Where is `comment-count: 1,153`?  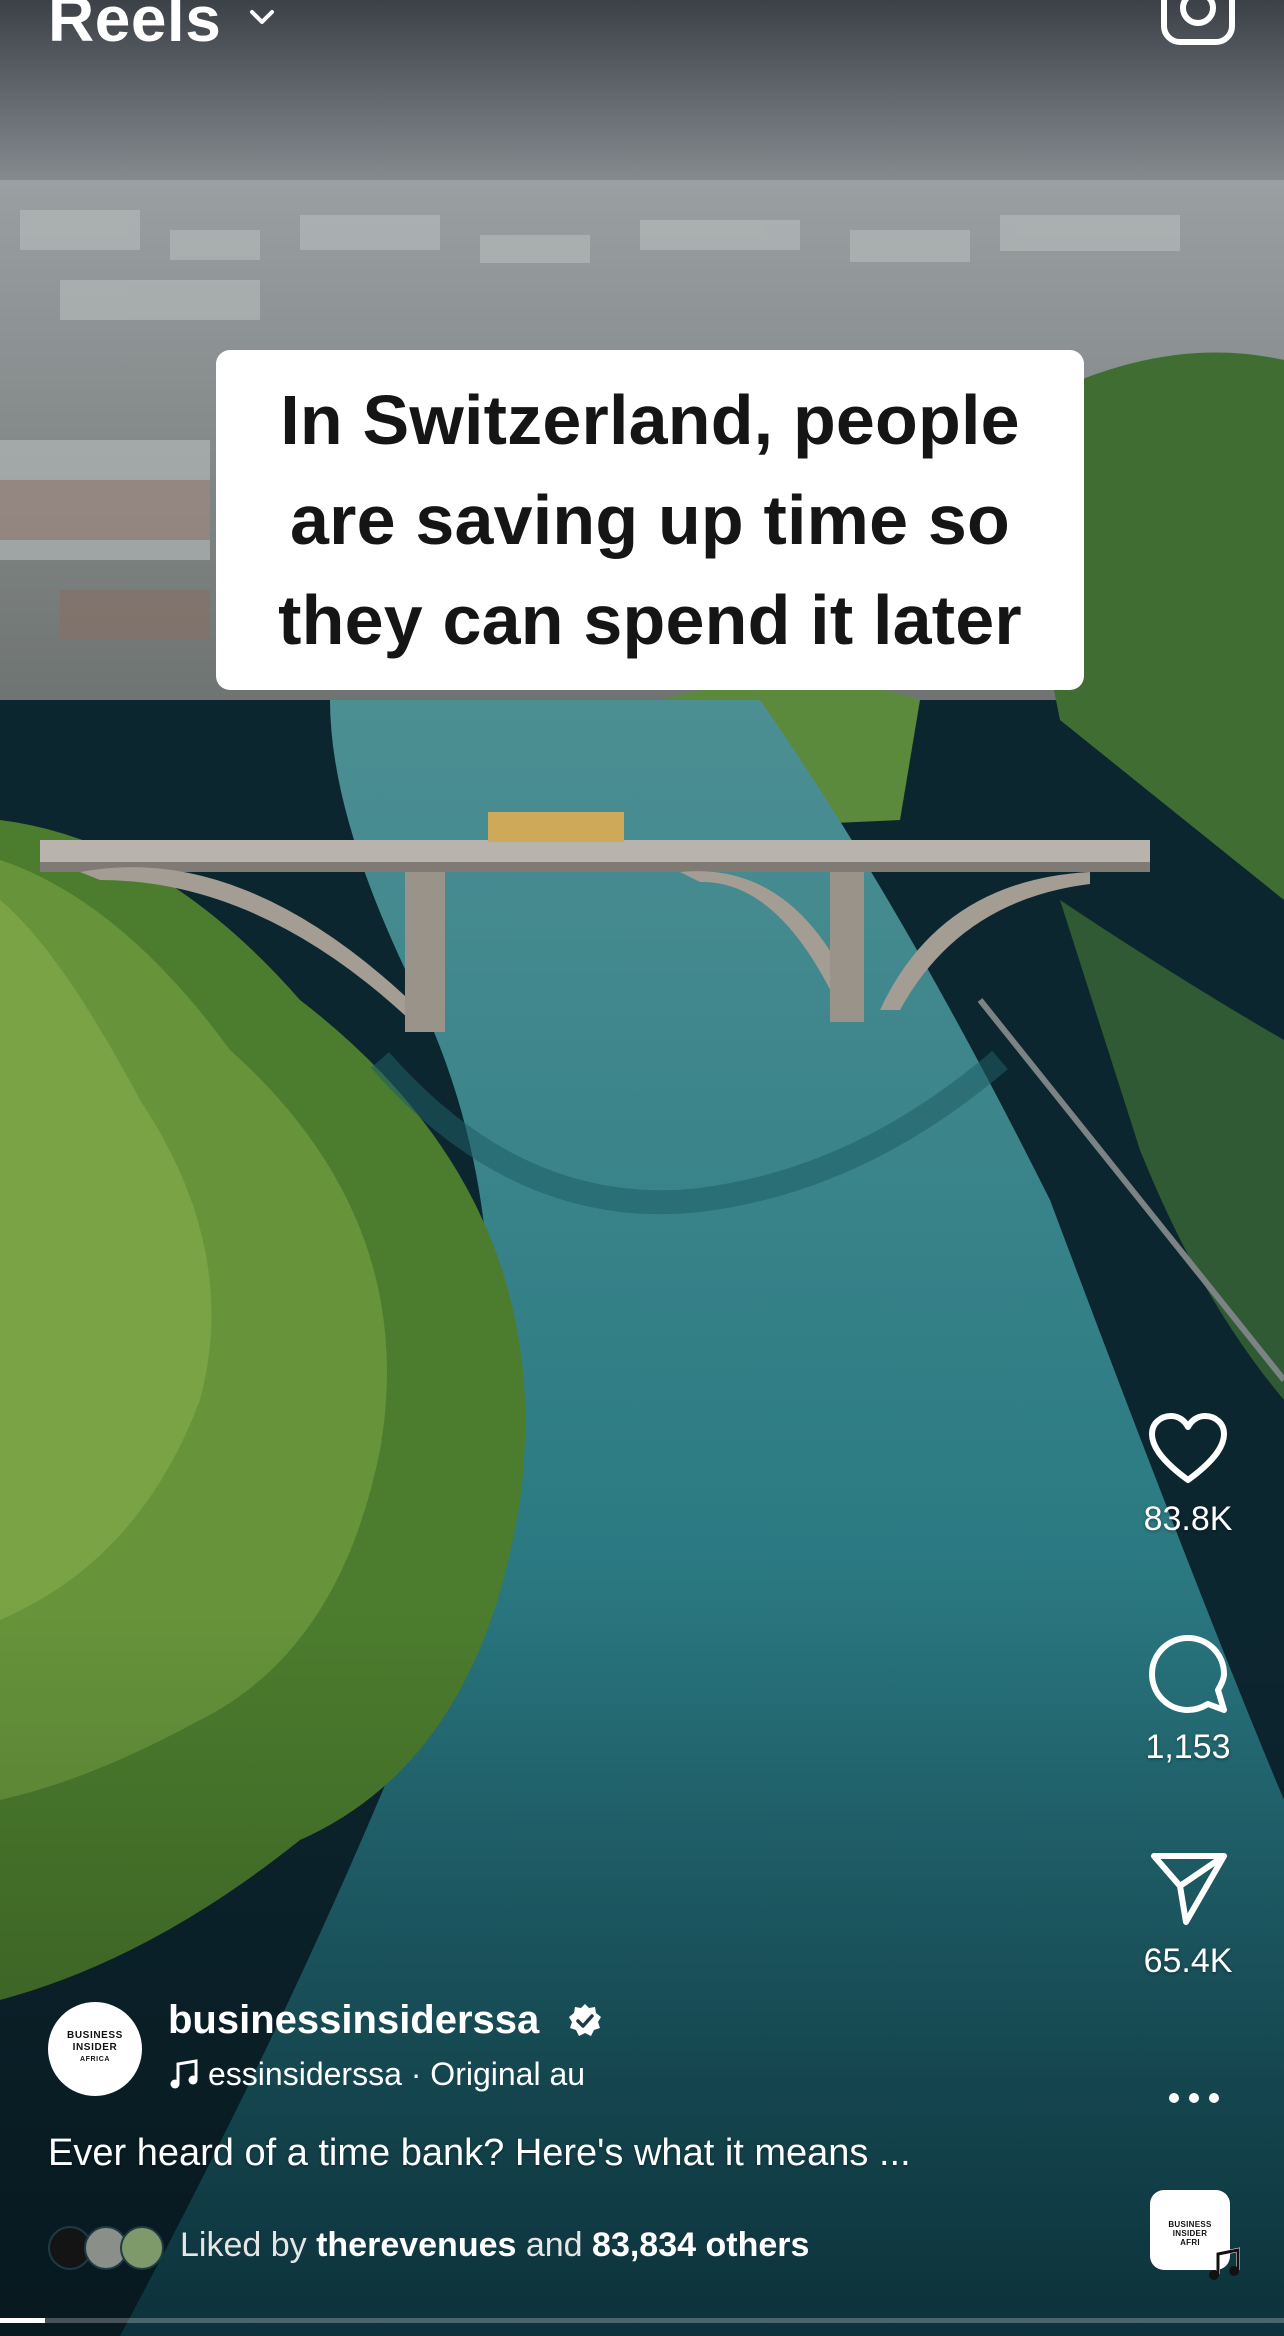
comment-count: 1,153 is located at coordinates (1188, 1747).